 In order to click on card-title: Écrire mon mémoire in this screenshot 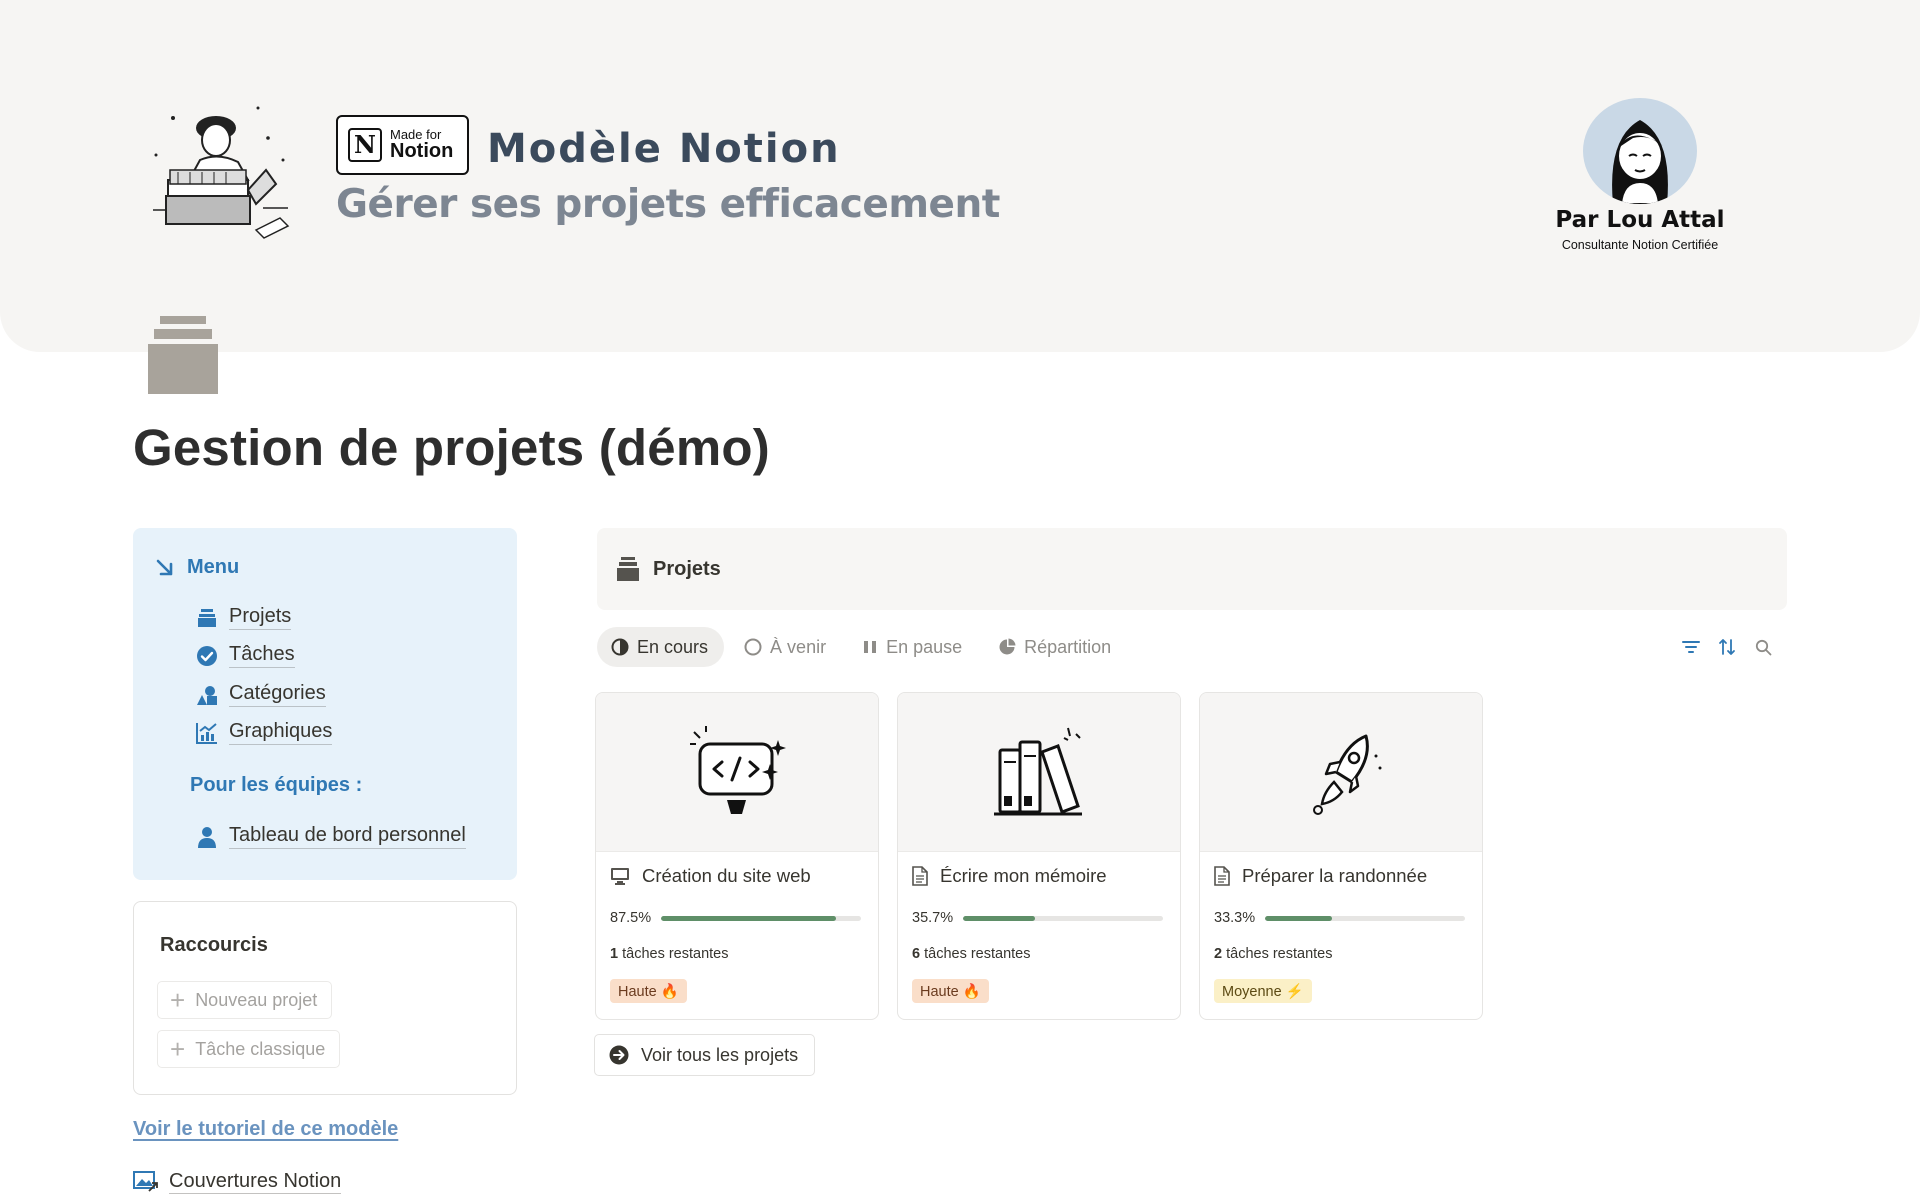, I will do `click(1009, 876)`.